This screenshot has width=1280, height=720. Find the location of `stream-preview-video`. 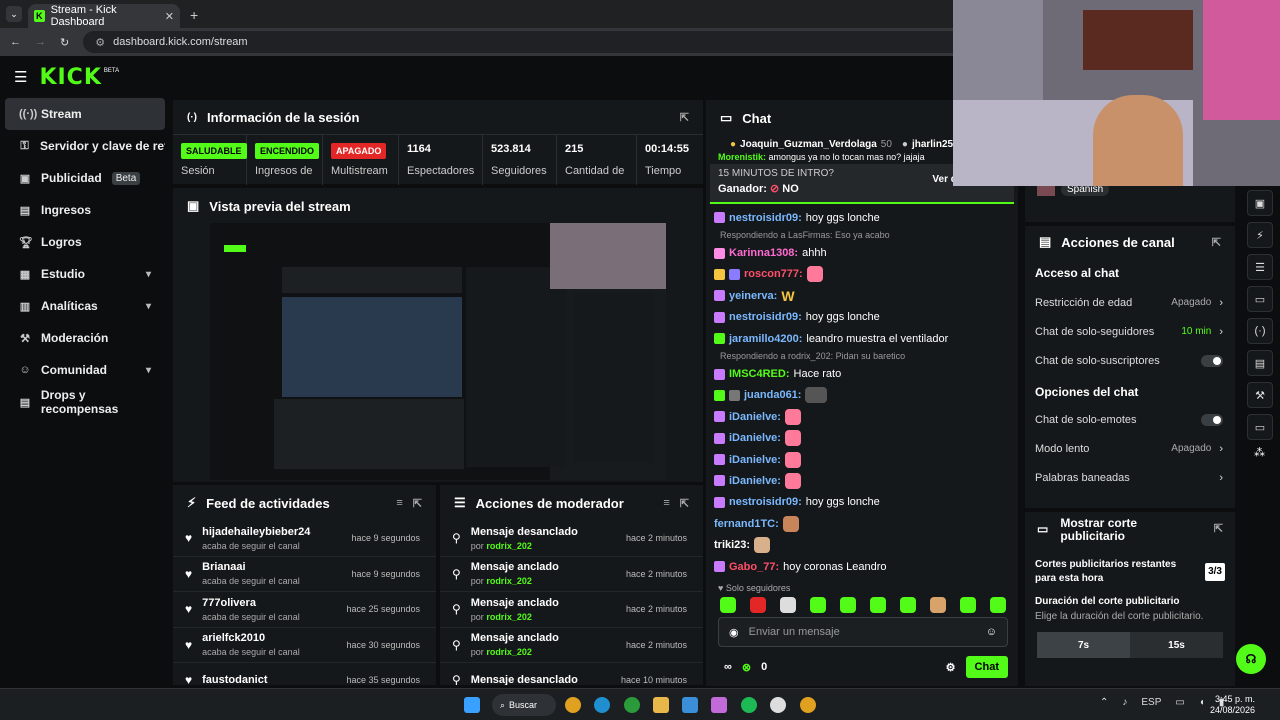

stream-preview-video is located at coordinates (438, 351).